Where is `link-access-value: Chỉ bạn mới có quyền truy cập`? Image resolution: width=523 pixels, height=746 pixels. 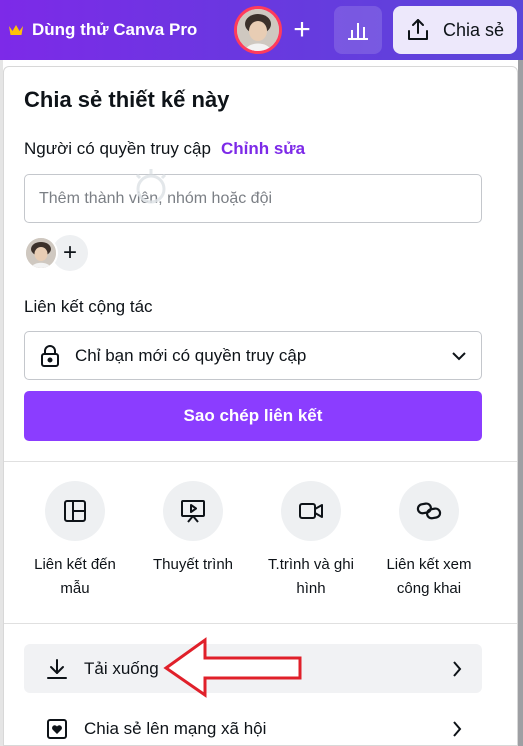 link-access-value: Chỉ bạn mới có quyền truy cập is located at coordinates (191, 355).